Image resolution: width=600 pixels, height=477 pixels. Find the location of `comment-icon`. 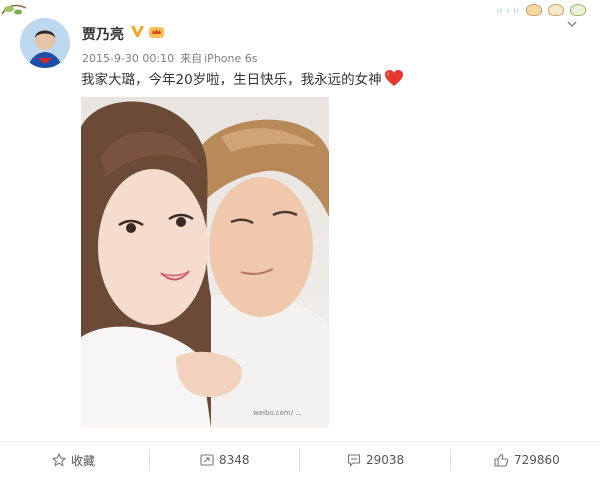

comment-icon is located at coordinates (354, 460).